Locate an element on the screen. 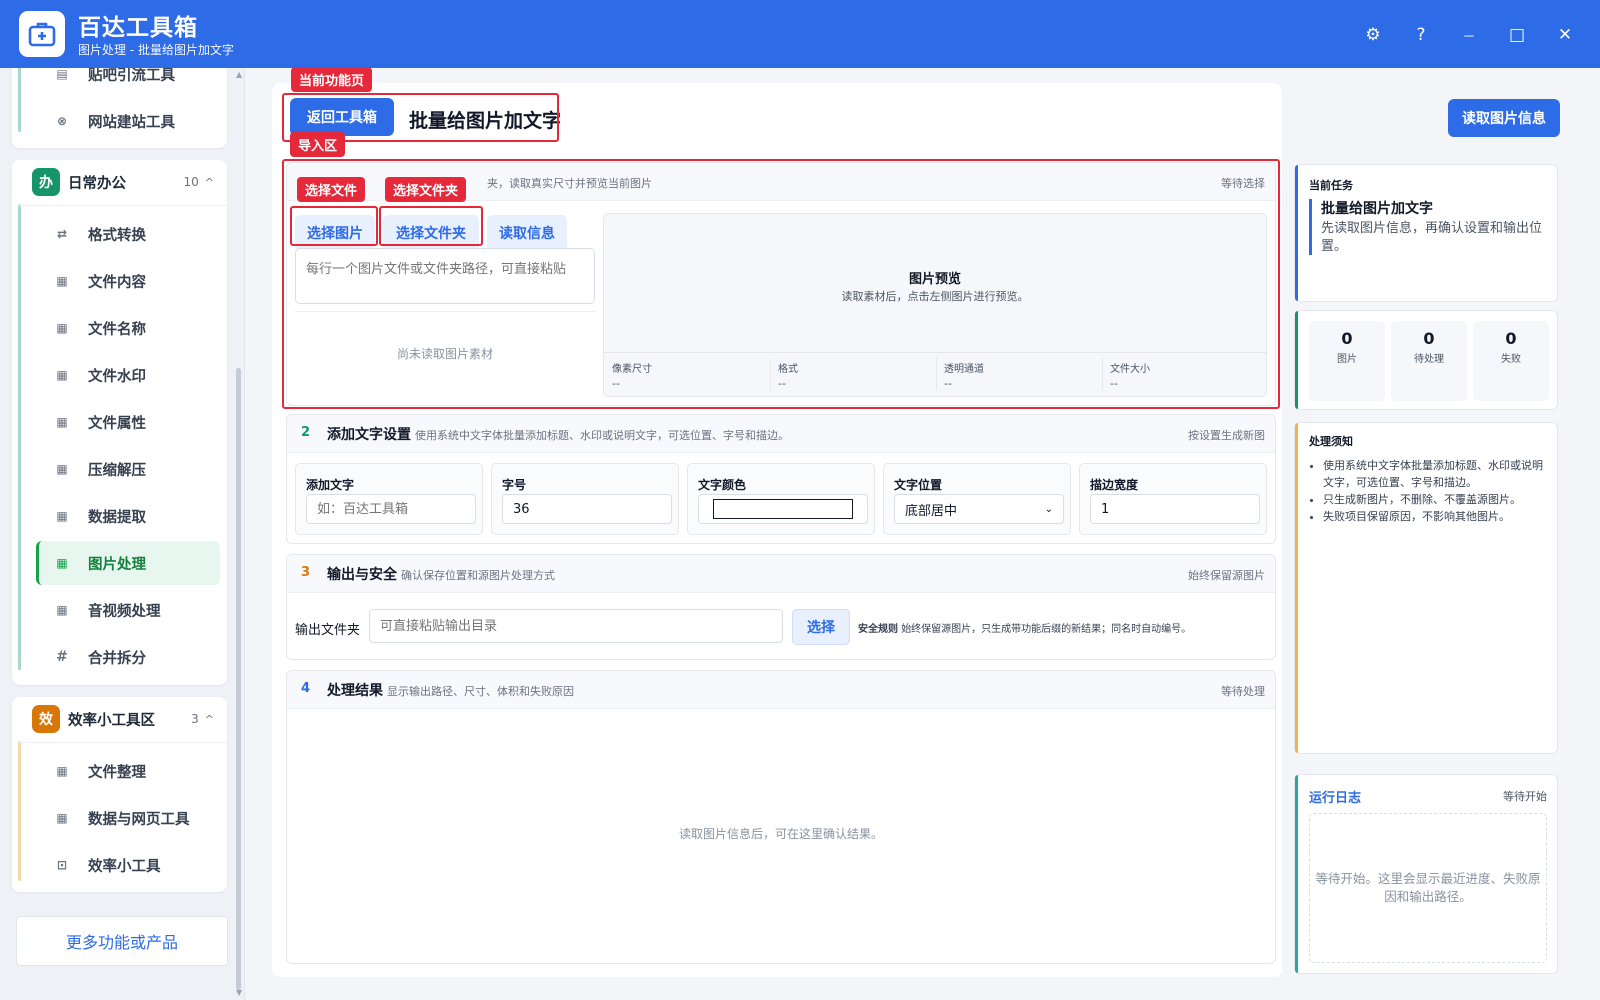 The image size is (1600, 1000). pick-folder-button: 选择文件夹 is located at coordinates (431, 233).